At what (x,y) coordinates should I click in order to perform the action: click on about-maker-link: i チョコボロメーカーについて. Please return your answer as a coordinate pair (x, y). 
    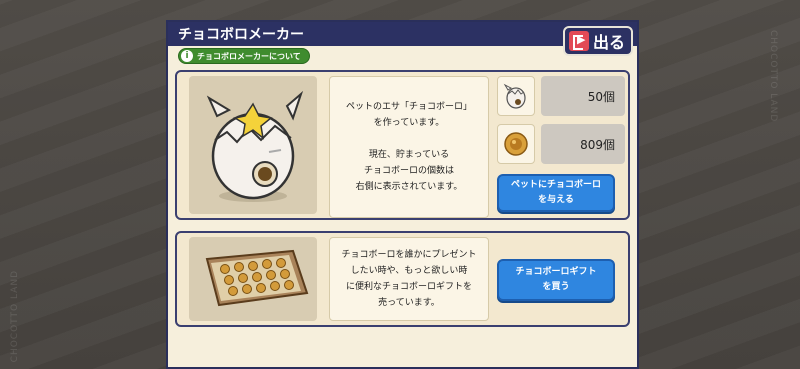
    Looking at the image, I should click on (244, 56).